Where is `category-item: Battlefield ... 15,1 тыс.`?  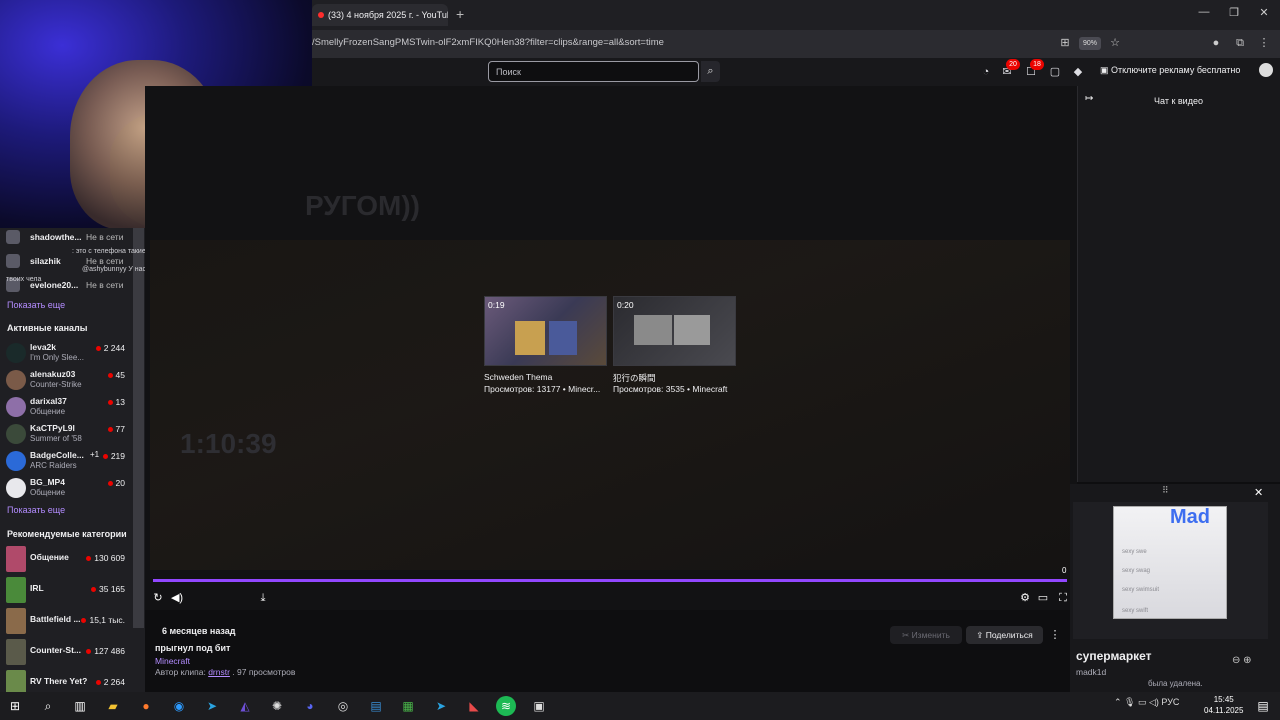
category-item: Battlefield ... 15,1 тыс. is located at coordinates (68, 622).